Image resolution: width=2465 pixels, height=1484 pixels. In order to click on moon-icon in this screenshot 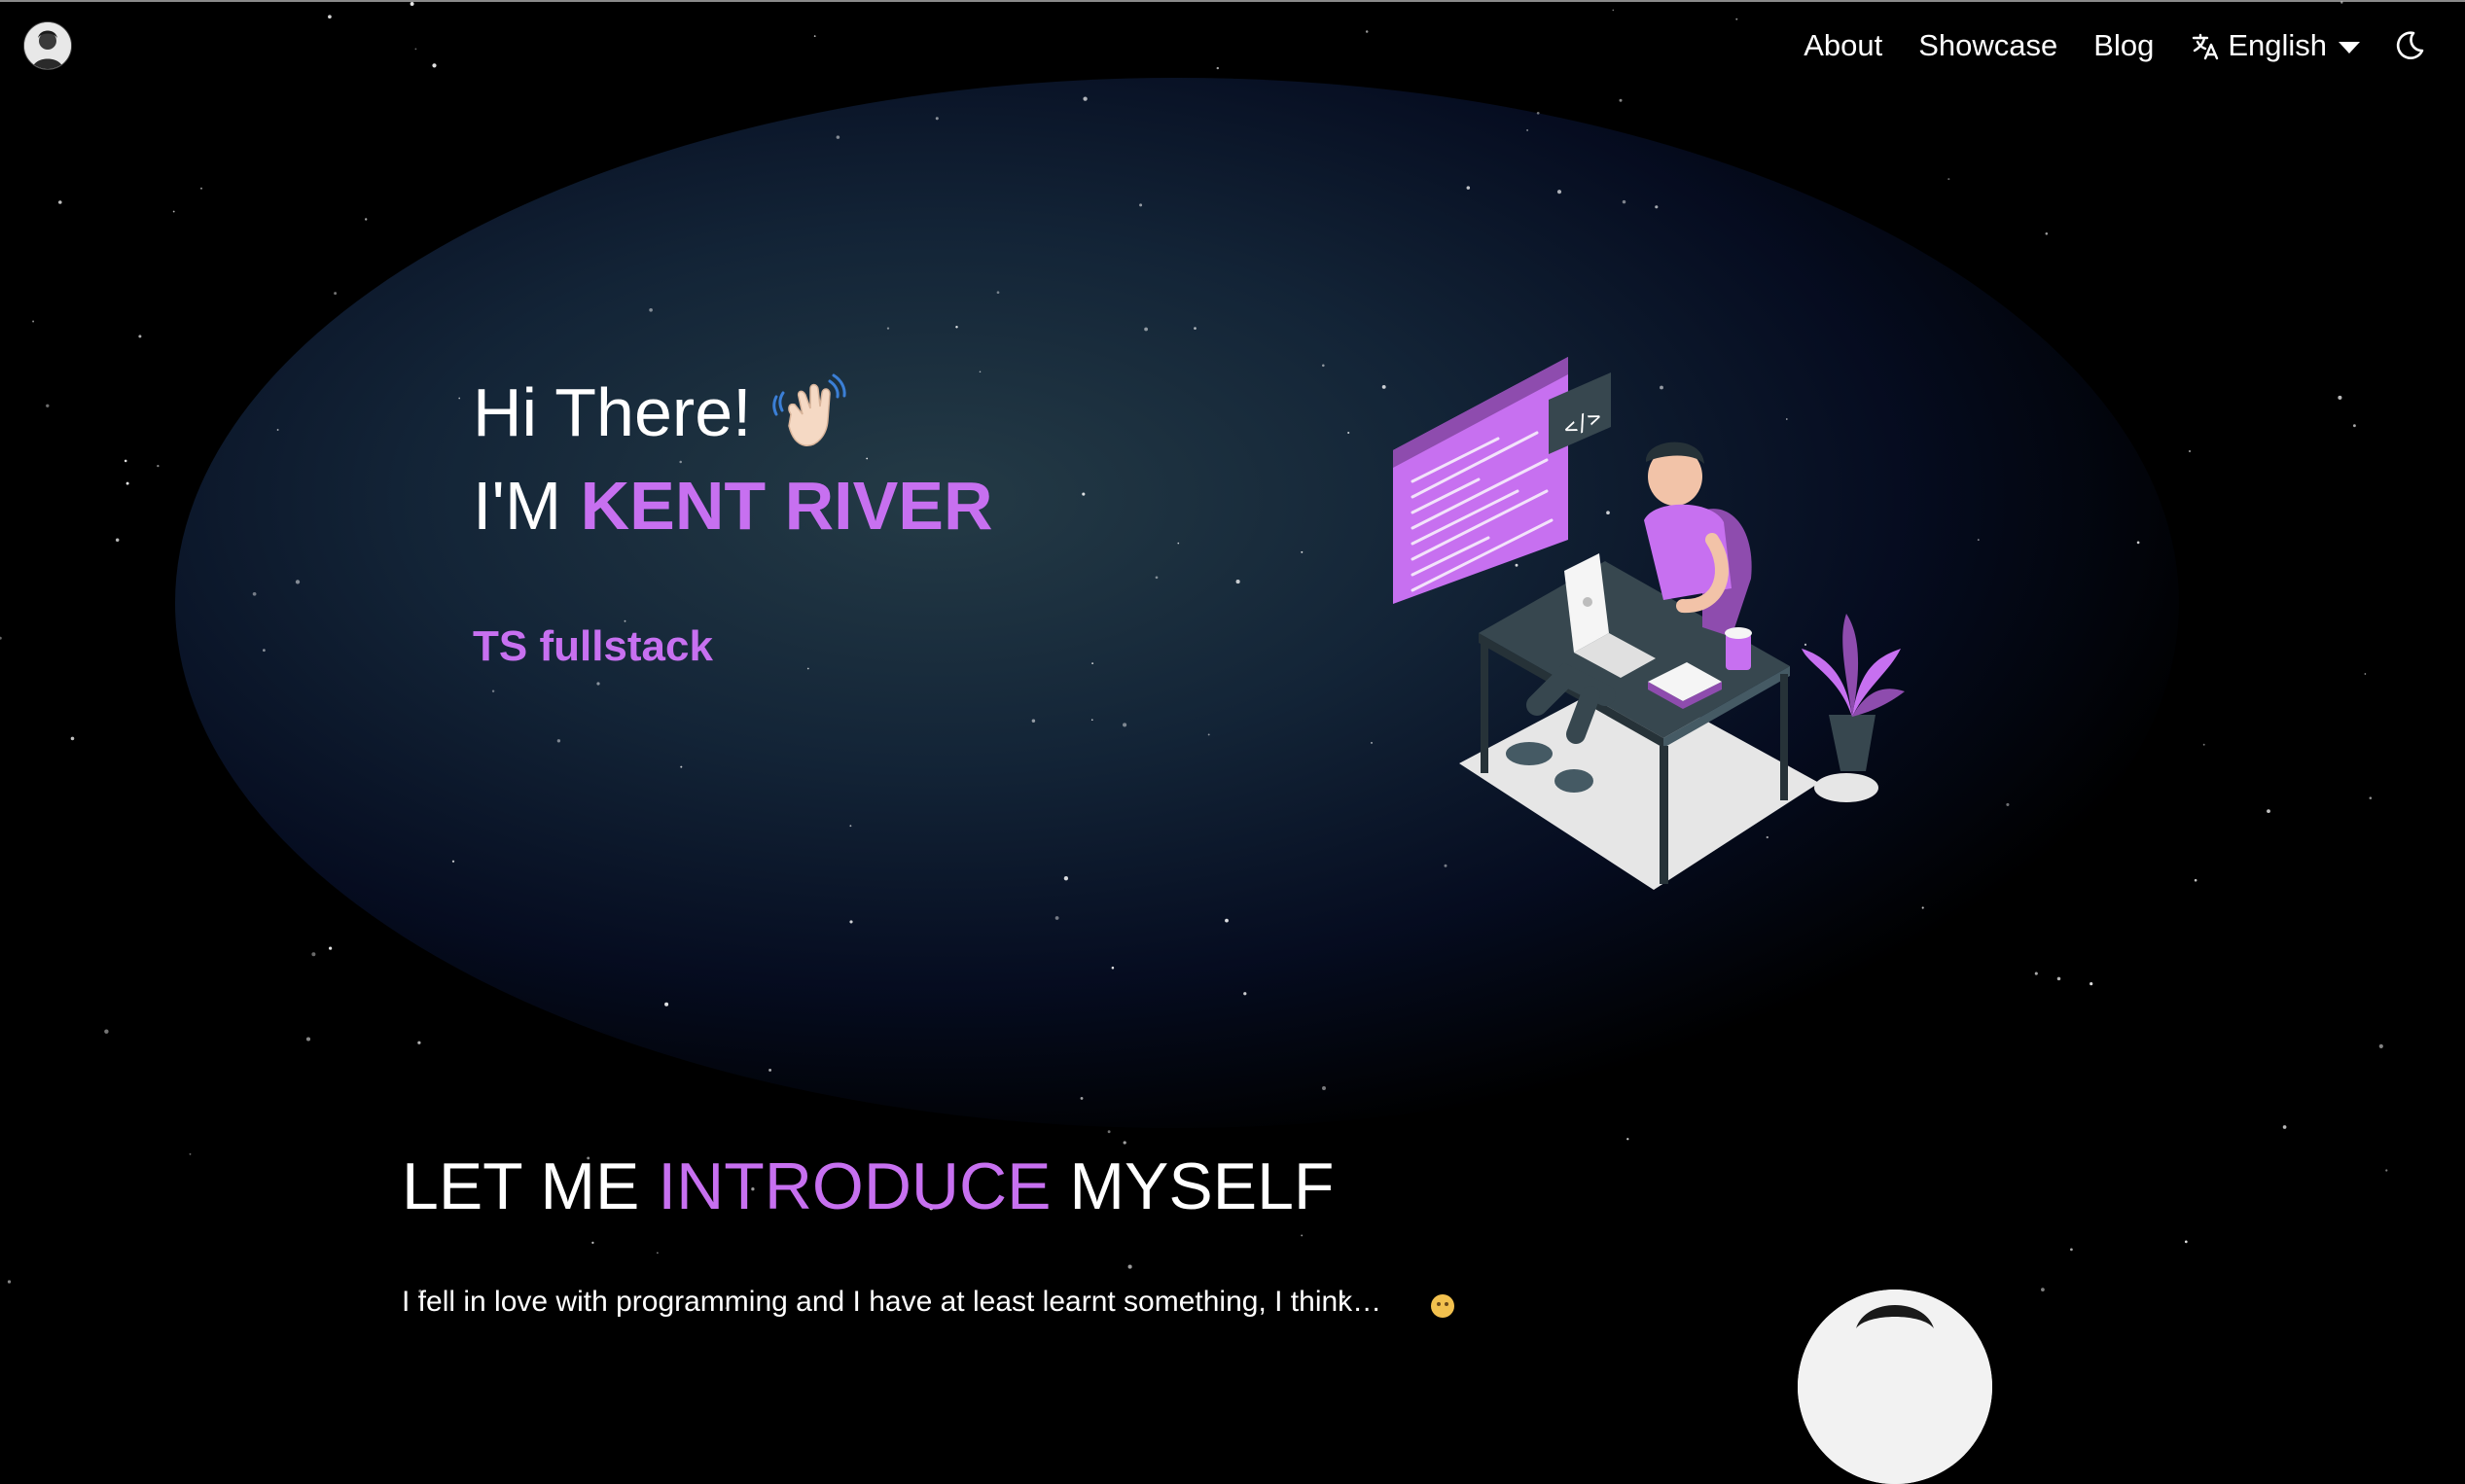, I will do `click(2410, 46)`.